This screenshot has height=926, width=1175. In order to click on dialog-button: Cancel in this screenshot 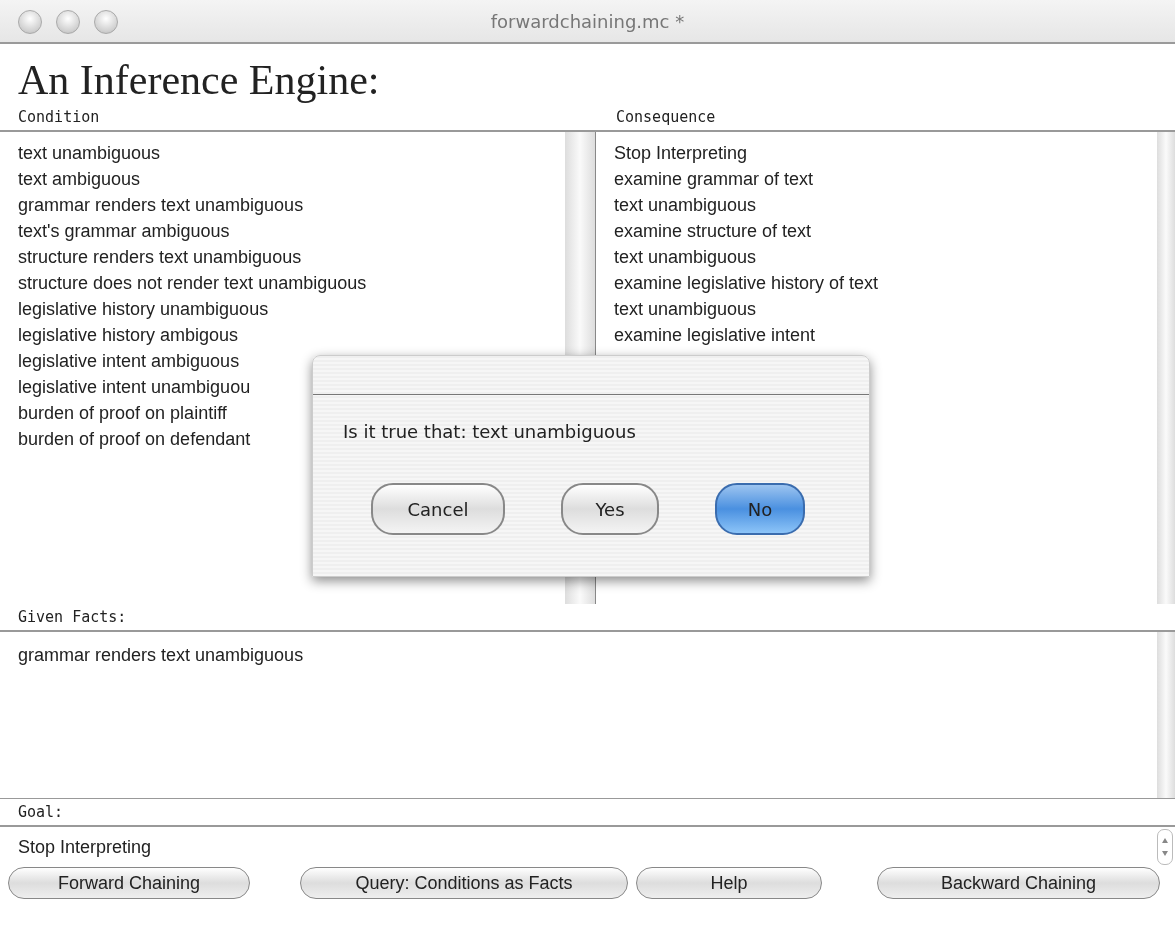, I will do `click(438, 509)`.